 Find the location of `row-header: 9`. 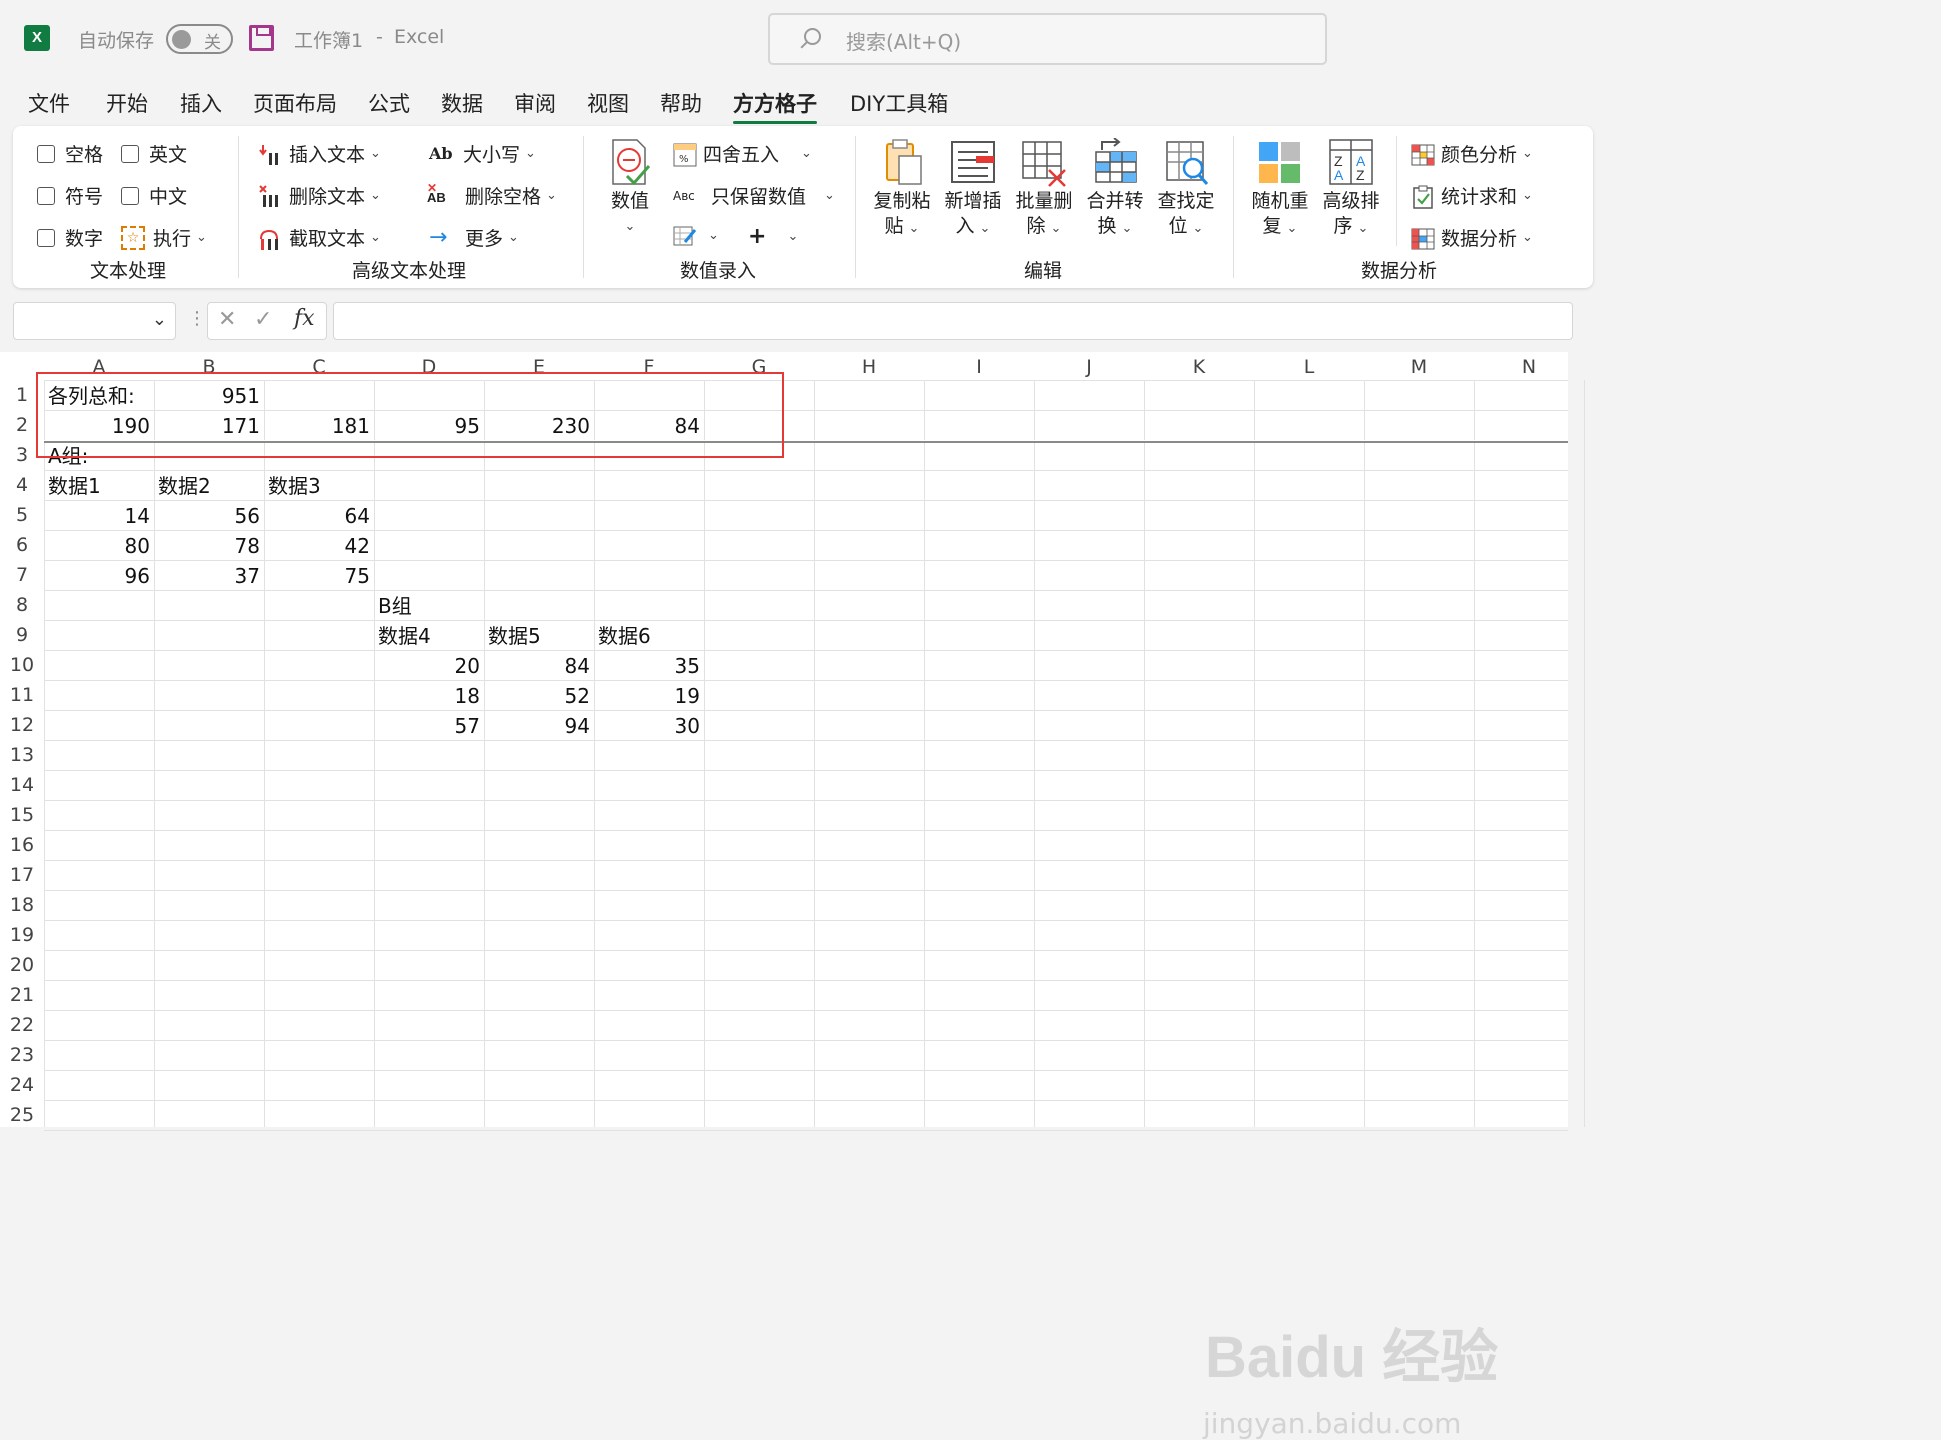

row-header: 9 is located at coordinates (22, 635).